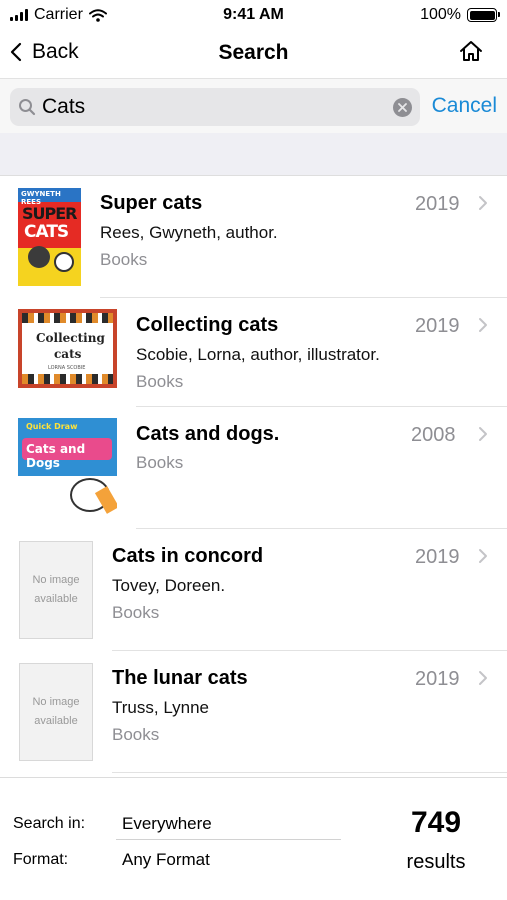  Describe the element at coordinates (166, 860) in the screenshot. I see `format-value: Any Format` at that location.